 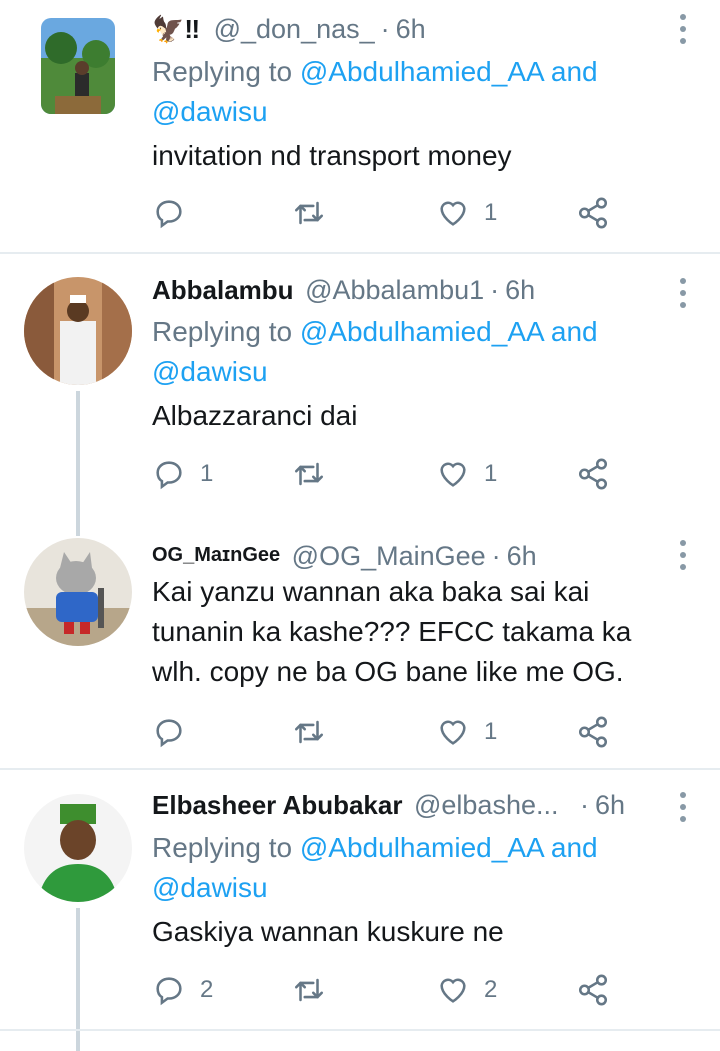 I want to click on reply-count: 1, so click(x=207, y=473).